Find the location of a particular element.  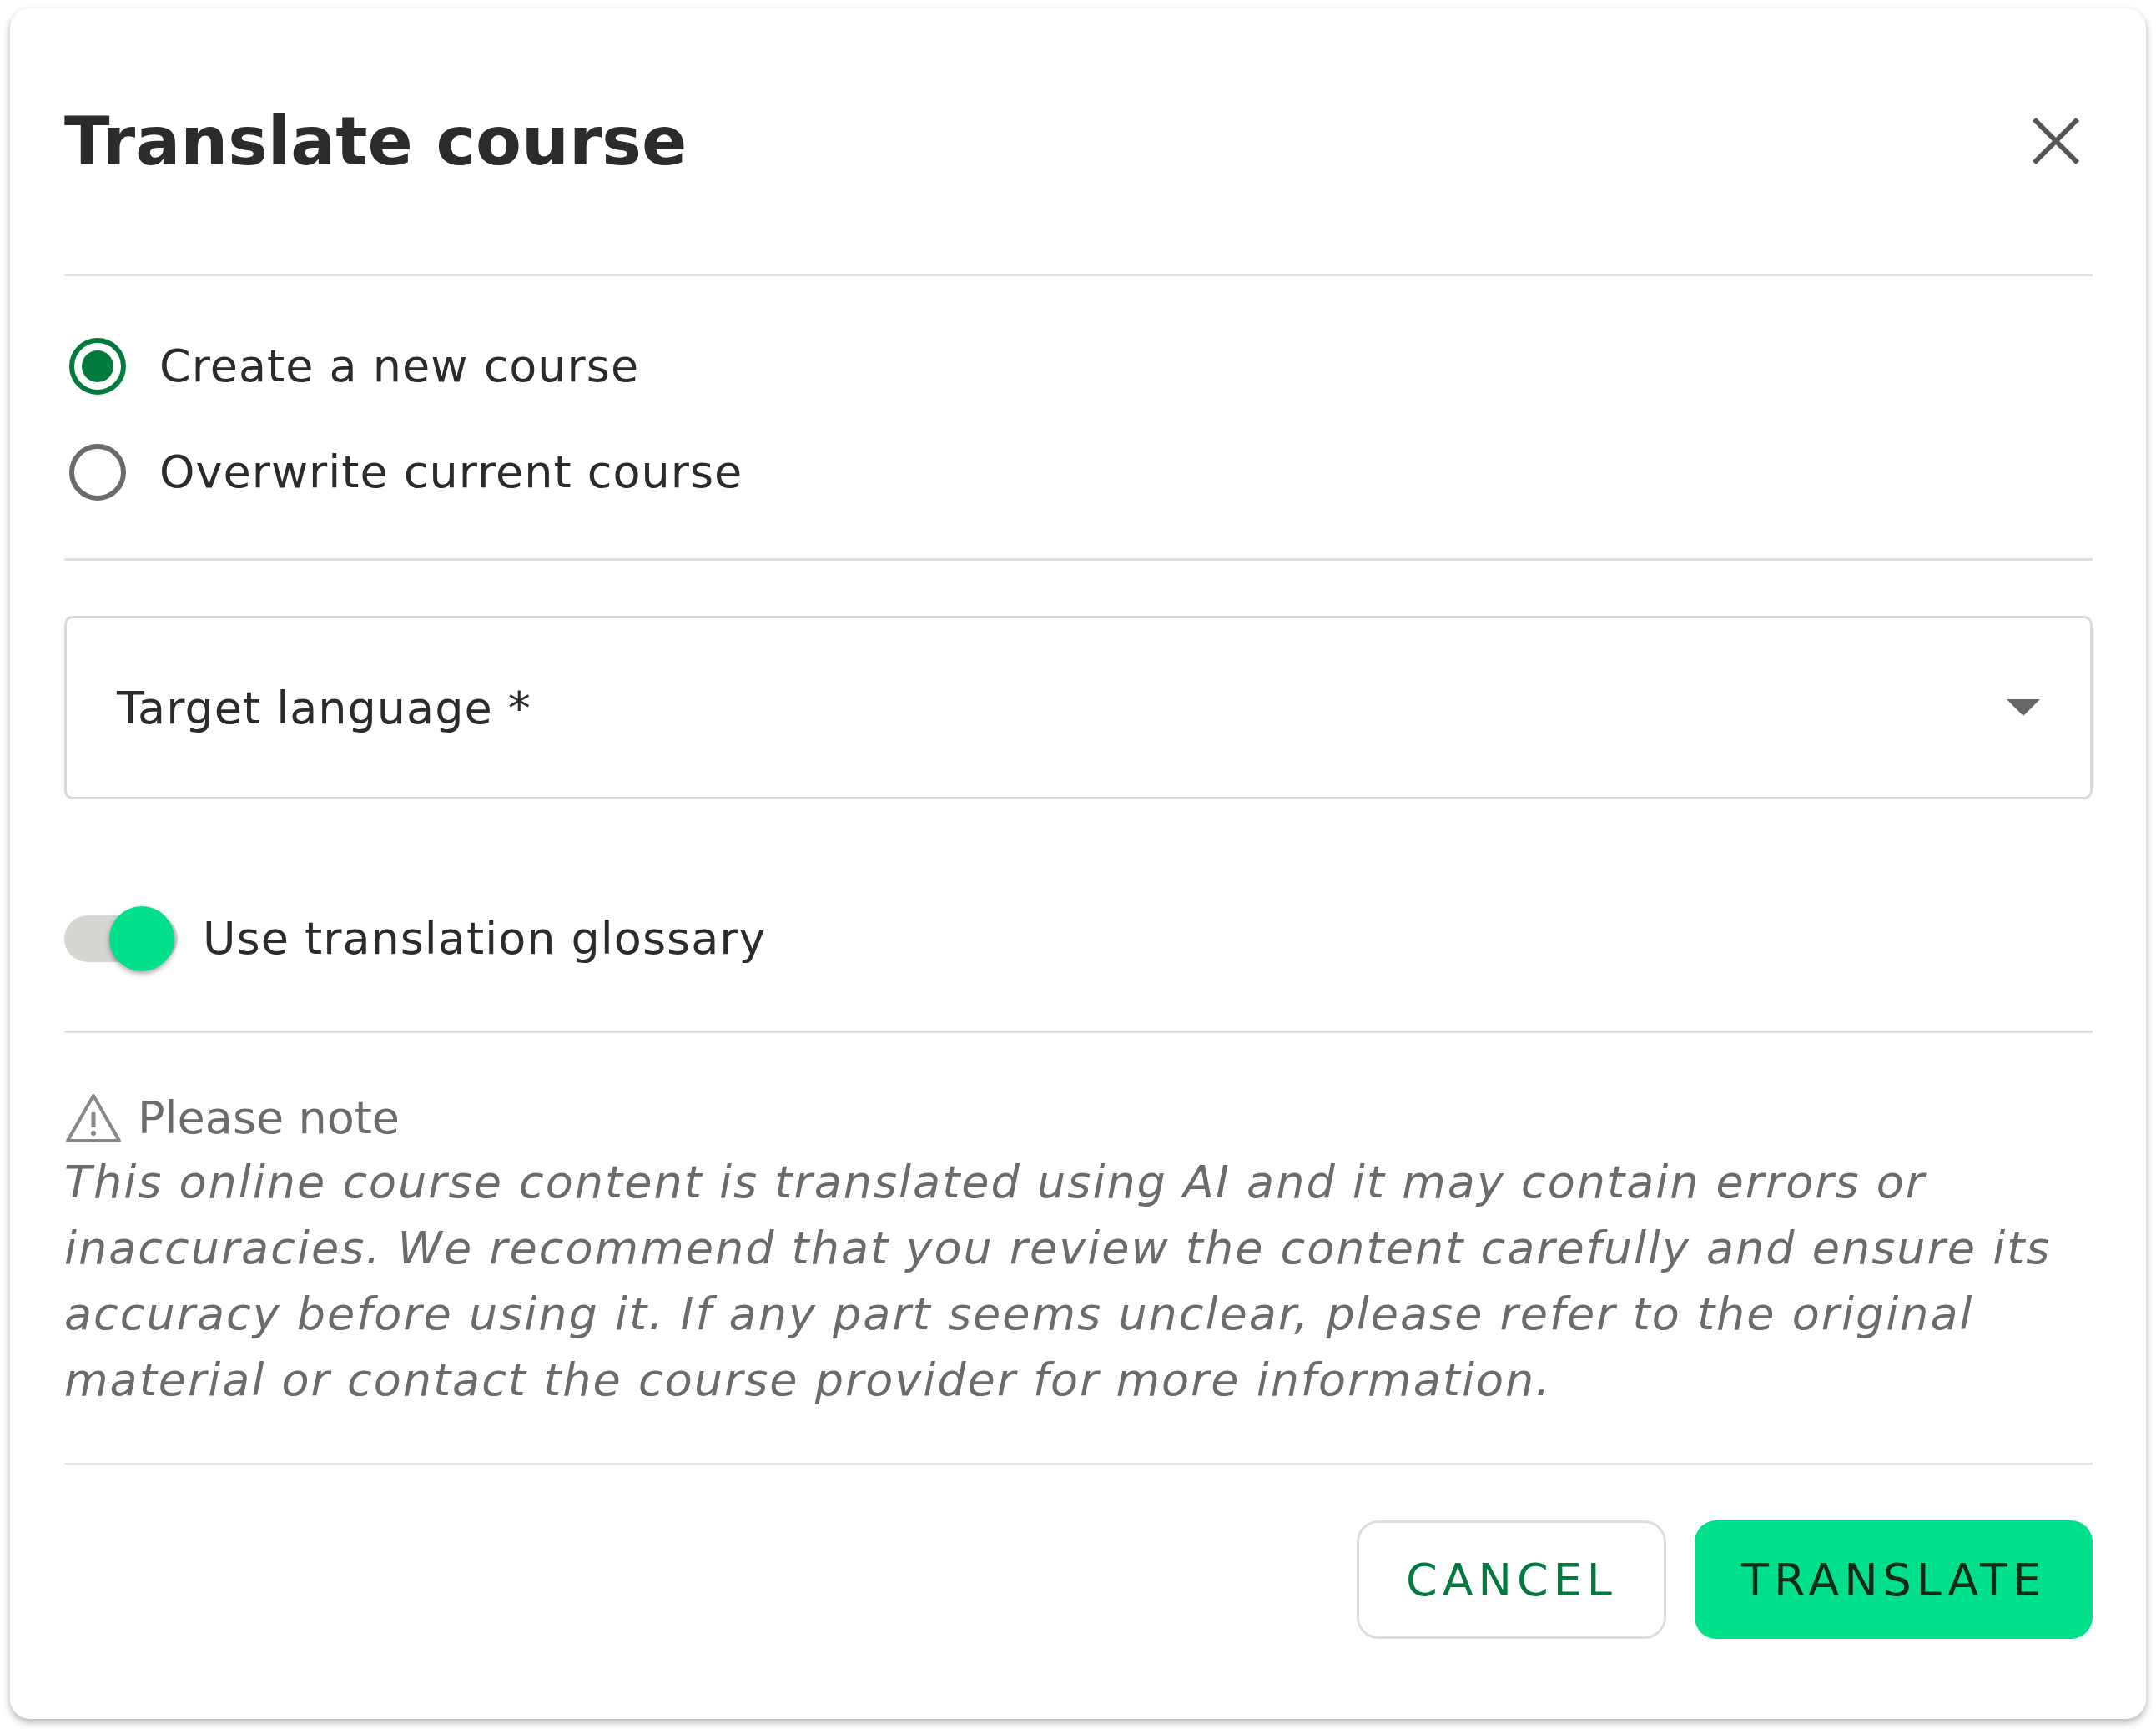

translate-button: TRANSLATE is located at coordinates (1893, 1580).